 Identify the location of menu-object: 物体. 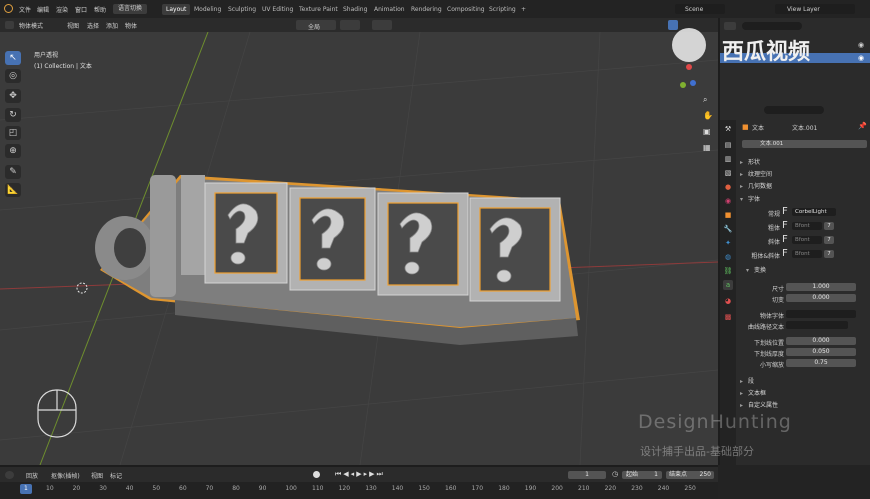
(131, 25).